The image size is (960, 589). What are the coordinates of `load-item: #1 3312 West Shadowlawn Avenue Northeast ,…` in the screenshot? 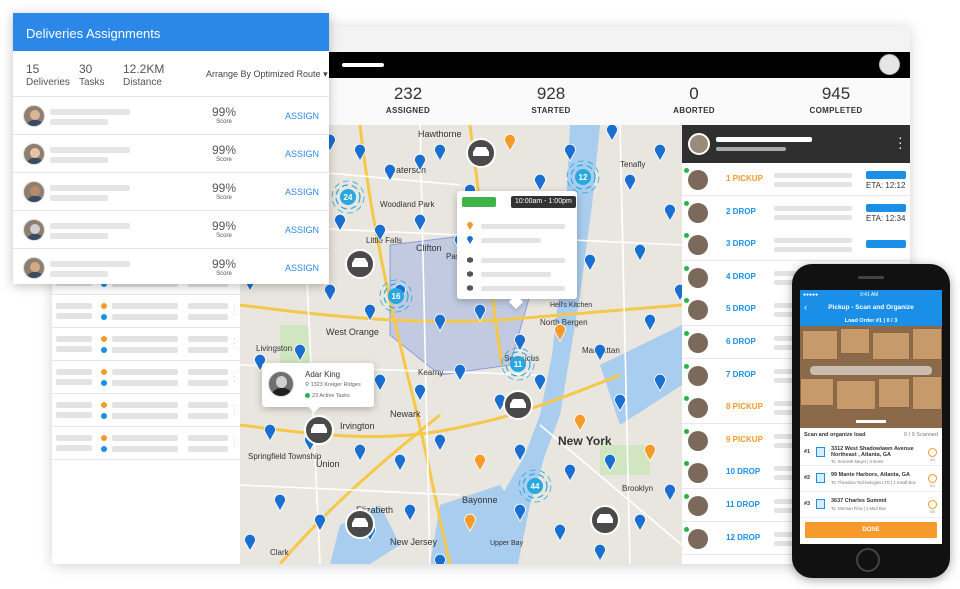 It's located at (871, 454).